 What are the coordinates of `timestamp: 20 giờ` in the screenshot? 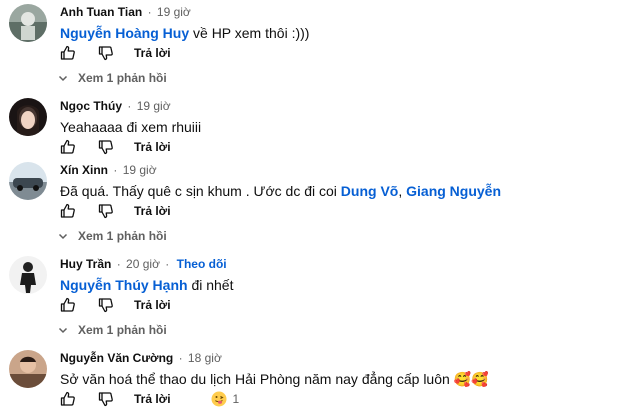 It's located at (143, 264).